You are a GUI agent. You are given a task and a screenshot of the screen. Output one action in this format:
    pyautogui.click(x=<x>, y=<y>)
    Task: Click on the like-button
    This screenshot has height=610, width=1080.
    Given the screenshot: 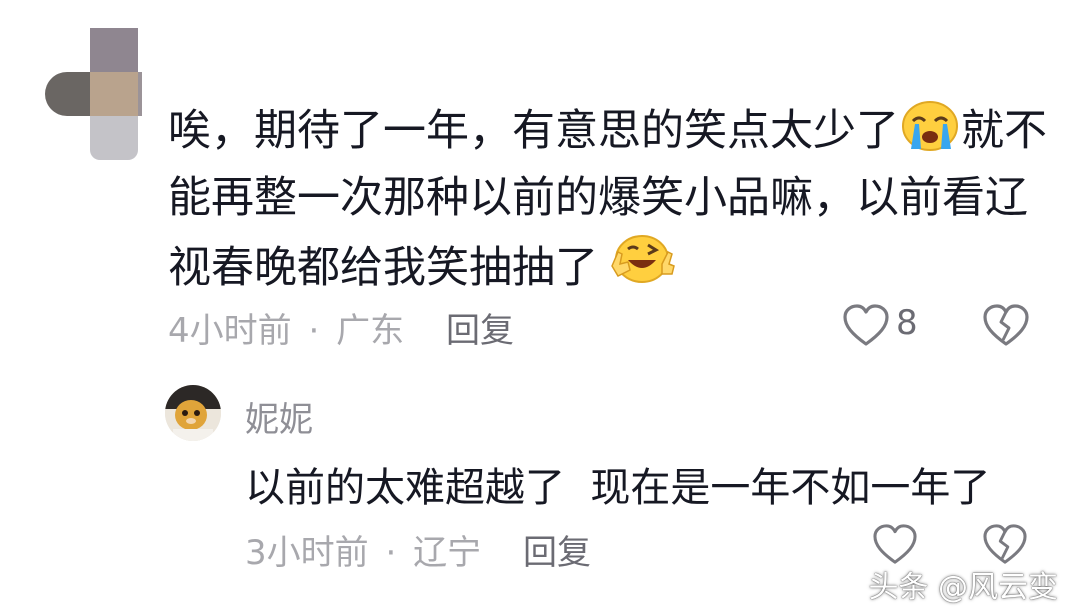 What is the action you would take?
    pyautogui.click(x=866, y=326)
    